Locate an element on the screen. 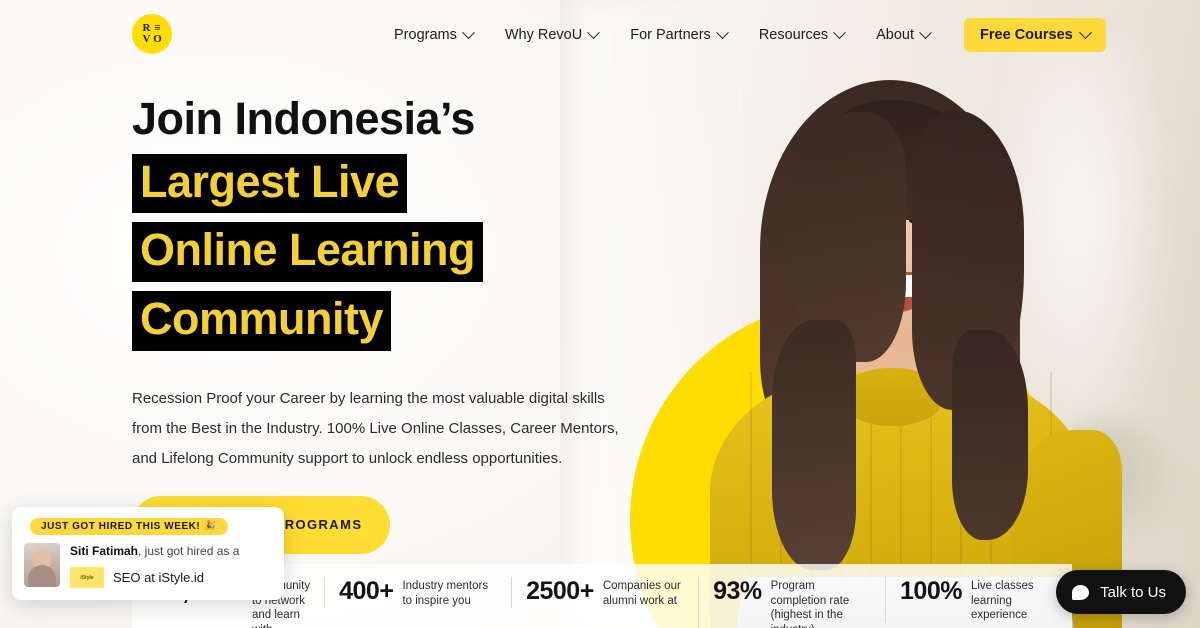 This screenshot has height=628, width=1200. talk-to-us-button: Talk to Us is located at coordinates (1121, 592).